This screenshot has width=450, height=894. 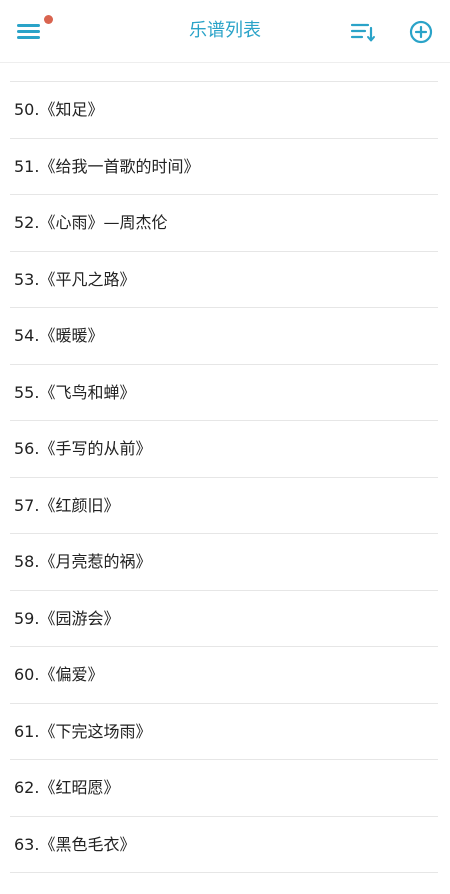 What do you see at coordinates (91, 222) in the screenshot?
I see `song-title: 52.《心雨》—周杰伦` at bounding box center [91, 222].